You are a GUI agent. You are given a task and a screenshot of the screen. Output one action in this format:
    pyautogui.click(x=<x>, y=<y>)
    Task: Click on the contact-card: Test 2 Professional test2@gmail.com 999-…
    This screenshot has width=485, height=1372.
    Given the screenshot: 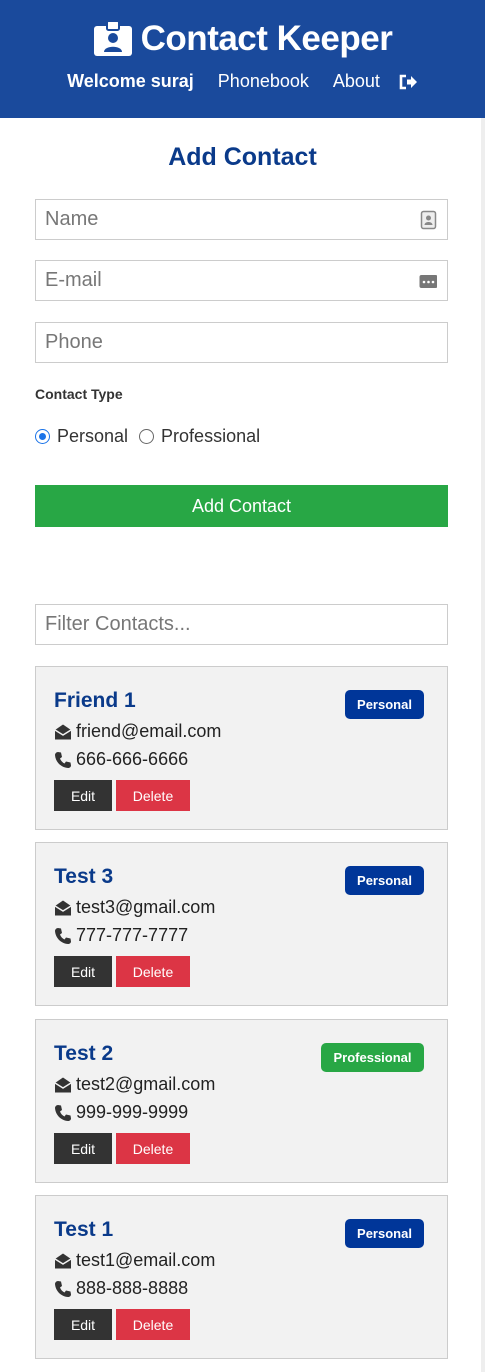 What is the action you would take?
    pyautogui.click(x=241, y=1101)
    